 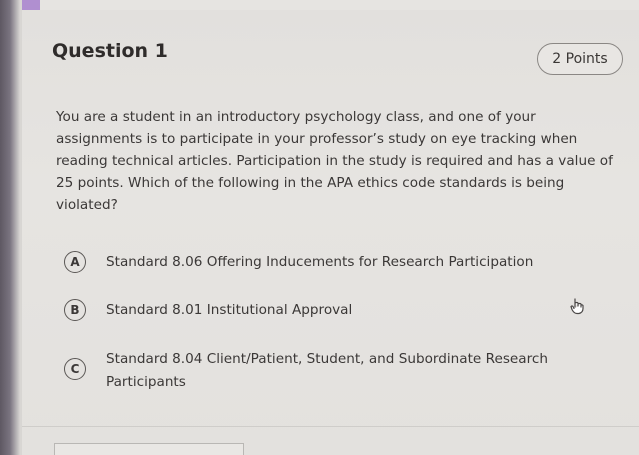 What do you see at coordinates (75, 369) in the screenshot?
I see `option-c-letter: C` at bounding box center [75, 369].